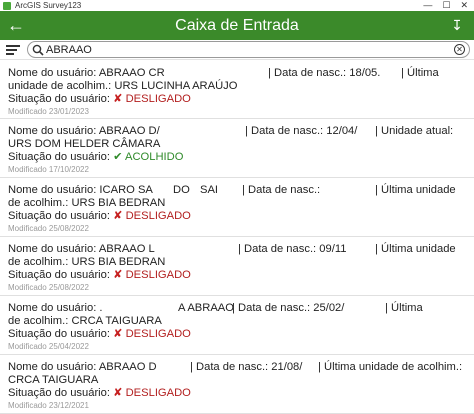 This screenshot has height=414, width=474. I want to click on unit-name: URS LUCINHA ARAÚJO, so click(176, 86).